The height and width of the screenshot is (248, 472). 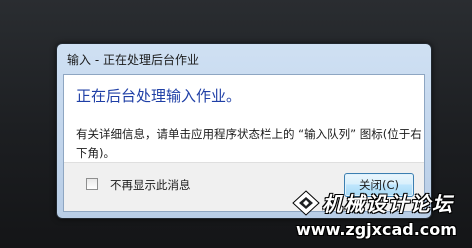 I want to click on main-instruction: 正在后台处理输入作业。, so click(x=159, y=96).